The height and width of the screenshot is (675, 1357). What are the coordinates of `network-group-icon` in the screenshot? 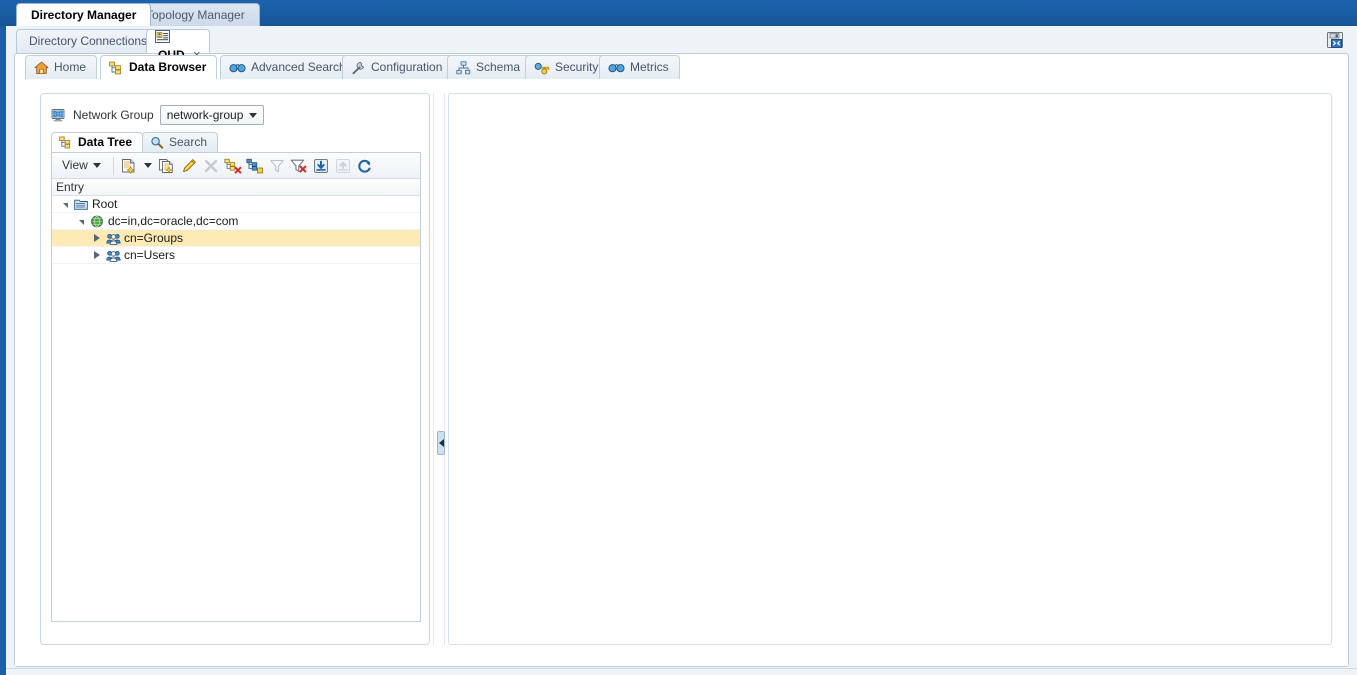 It's located at (59, 115).